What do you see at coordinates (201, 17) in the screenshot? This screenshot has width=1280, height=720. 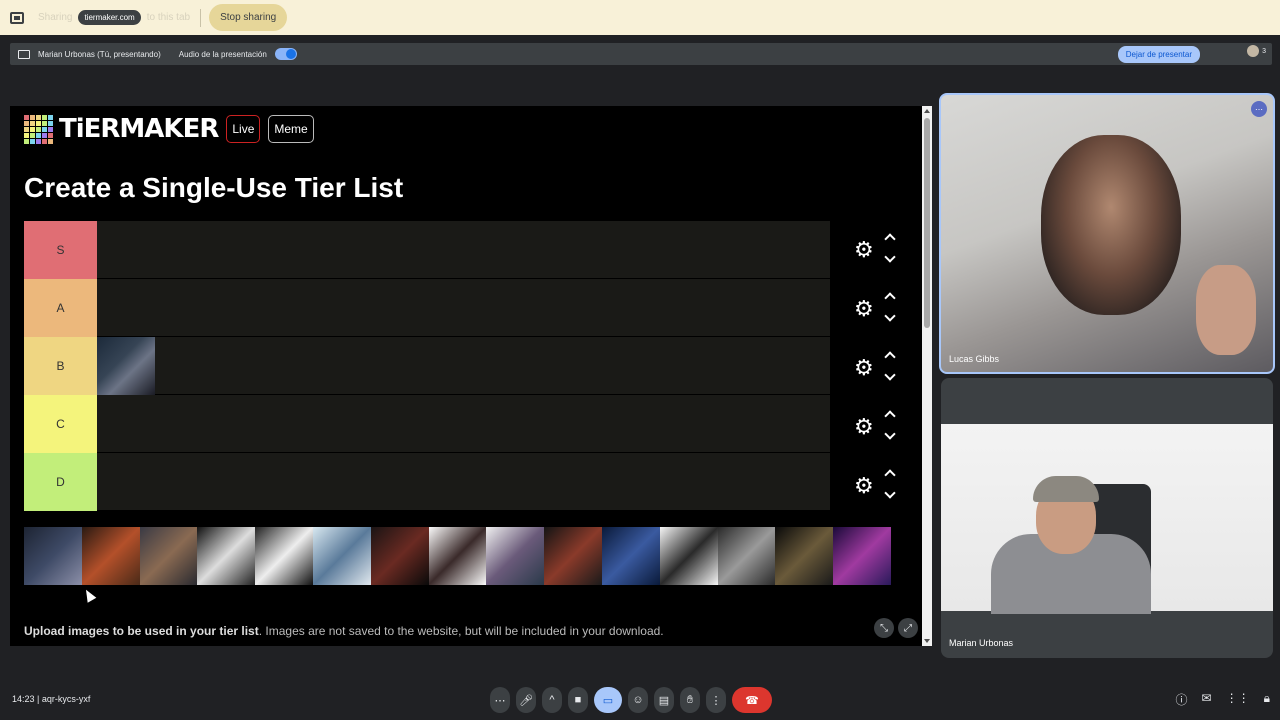 I see `divider` at bounding box center [201, 17].